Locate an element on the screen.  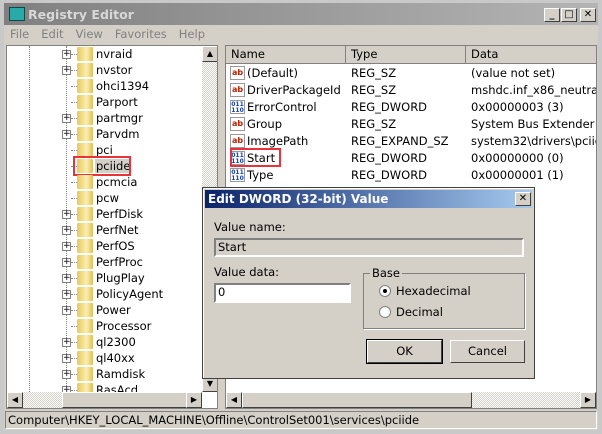
tree-item-perfos: + PerfOS is located at coordinates (107, 246).